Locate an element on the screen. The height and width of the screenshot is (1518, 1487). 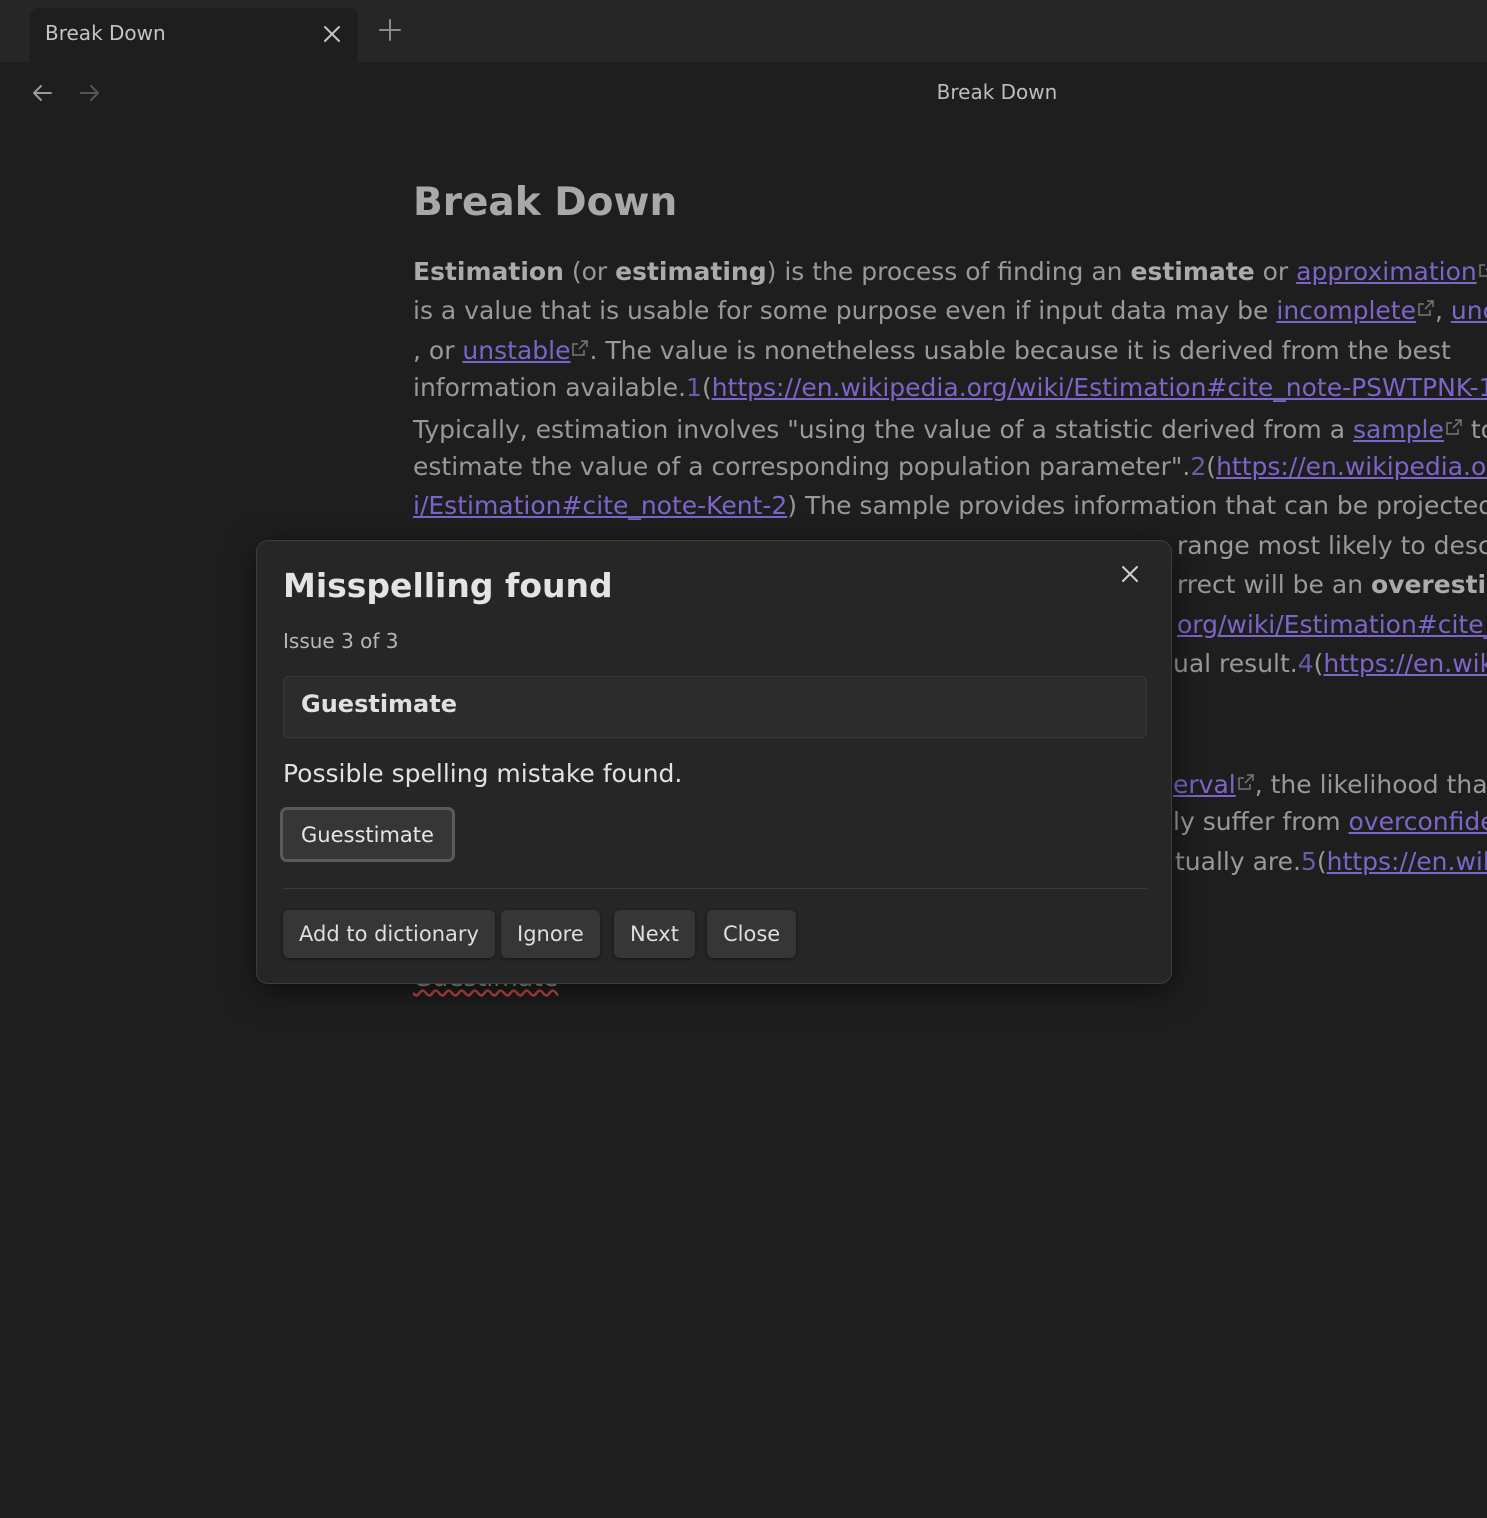
footnote-2: 2 is located at coordinates (1198, 466).